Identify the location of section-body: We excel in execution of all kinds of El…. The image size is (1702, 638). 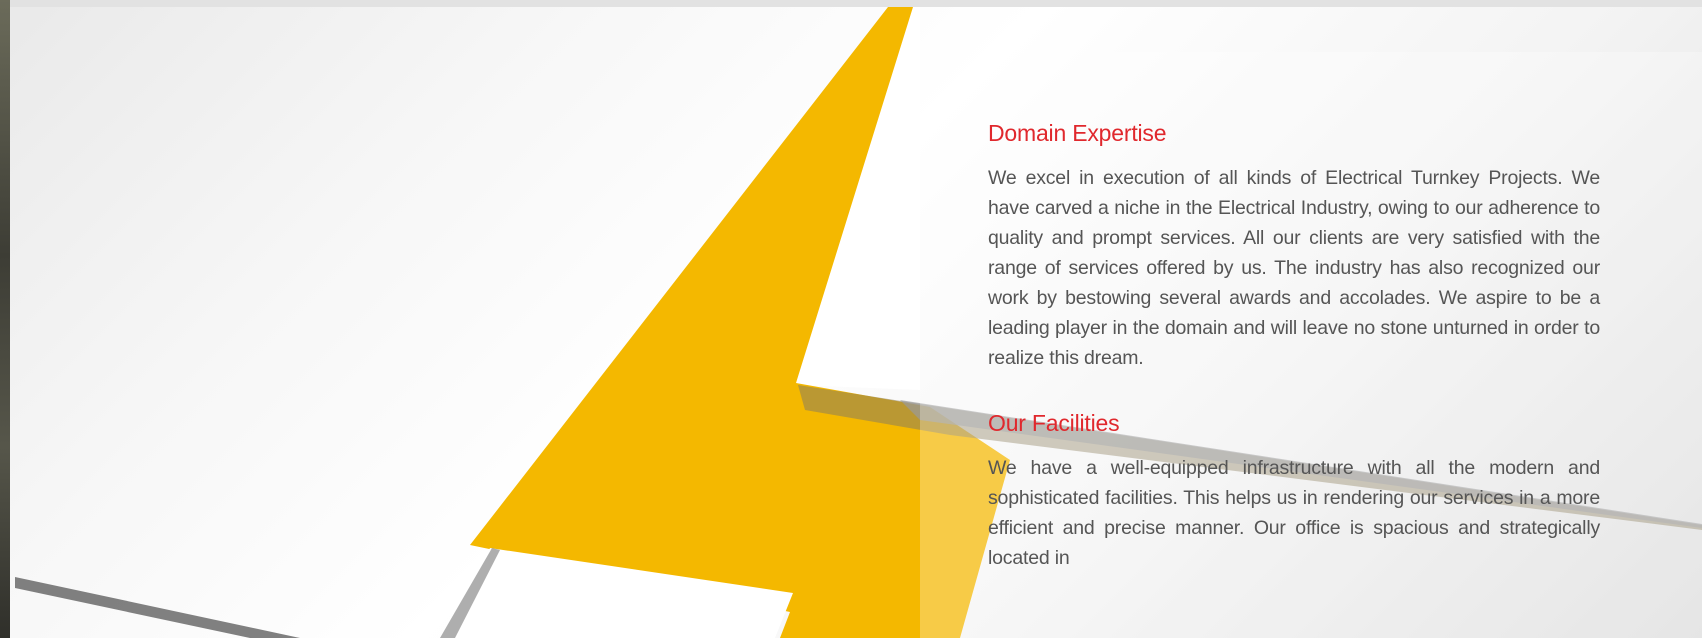
(1294, 268).